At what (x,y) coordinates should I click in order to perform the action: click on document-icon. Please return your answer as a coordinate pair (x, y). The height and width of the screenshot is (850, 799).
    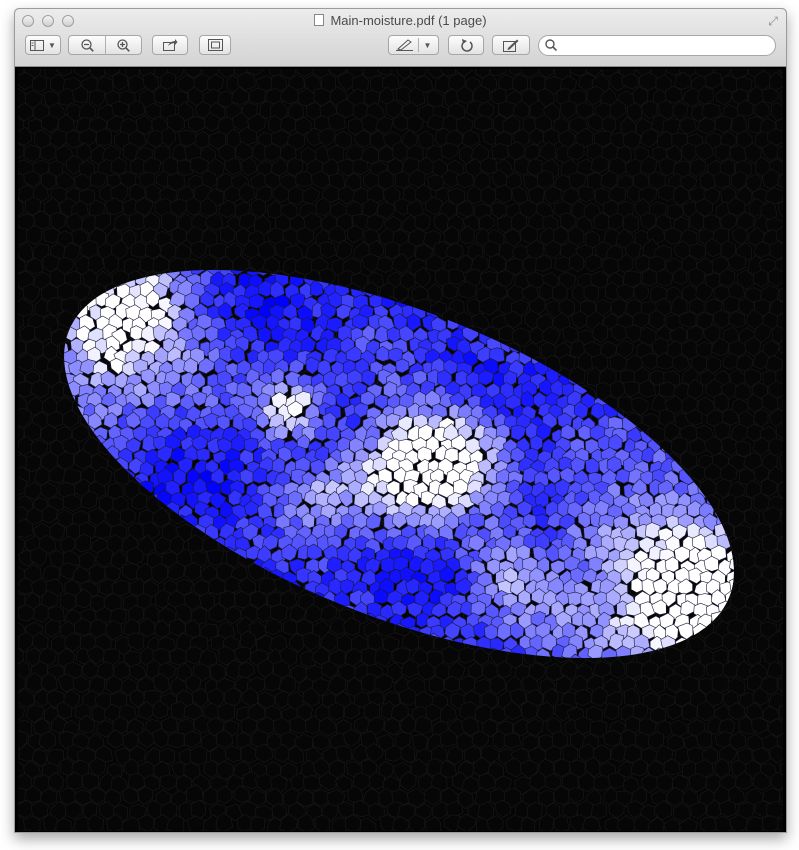
    Looking at the image, I should click on (319, 20).